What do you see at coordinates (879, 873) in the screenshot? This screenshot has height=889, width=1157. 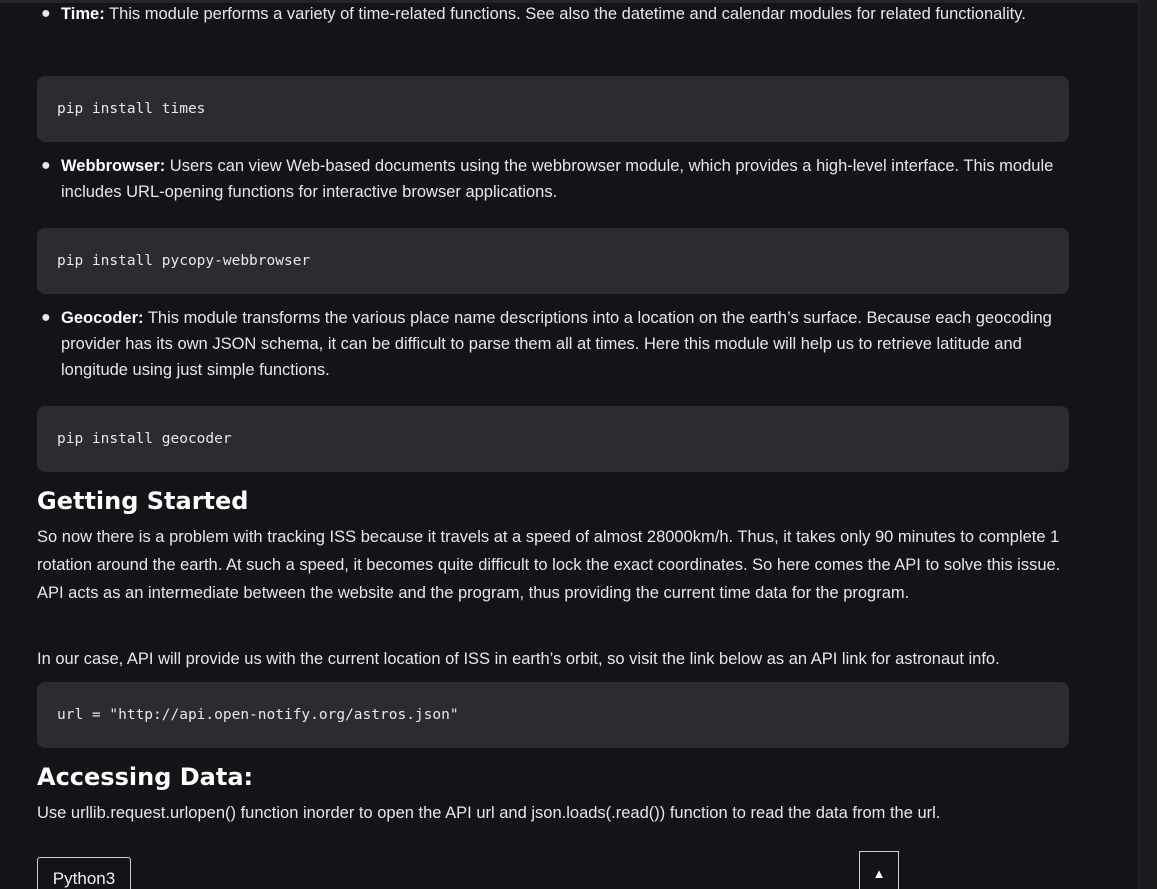 I see `arrow-up-icon: ▲` at bounding box center [879, 873].